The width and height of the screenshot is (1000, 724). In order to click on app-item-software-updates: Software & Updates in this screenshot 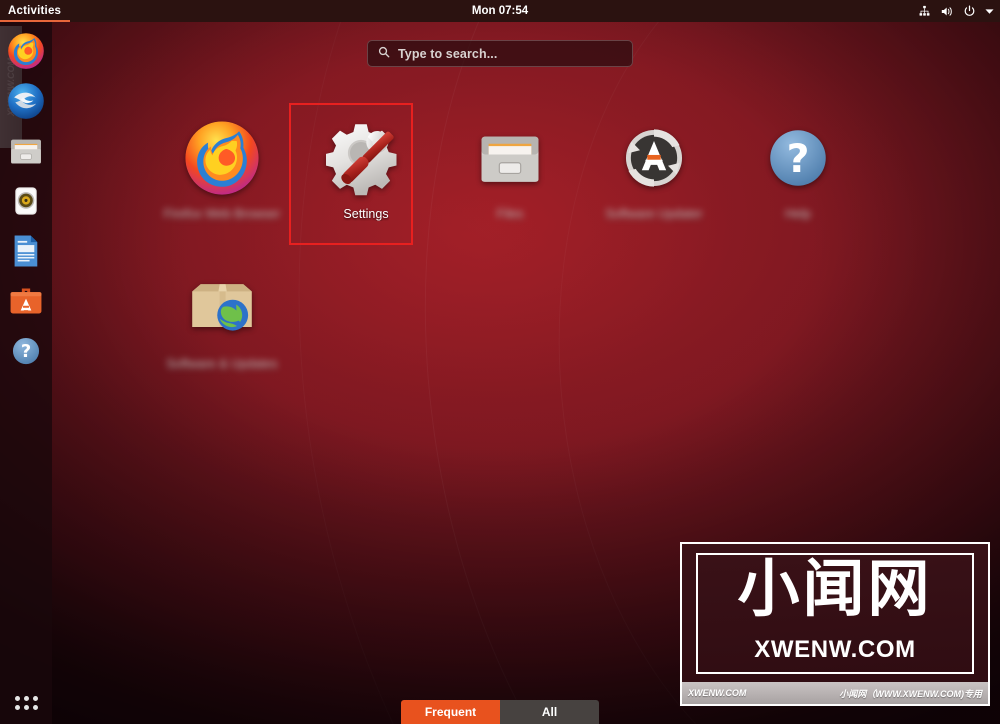, I will do `click(222, 325)`.